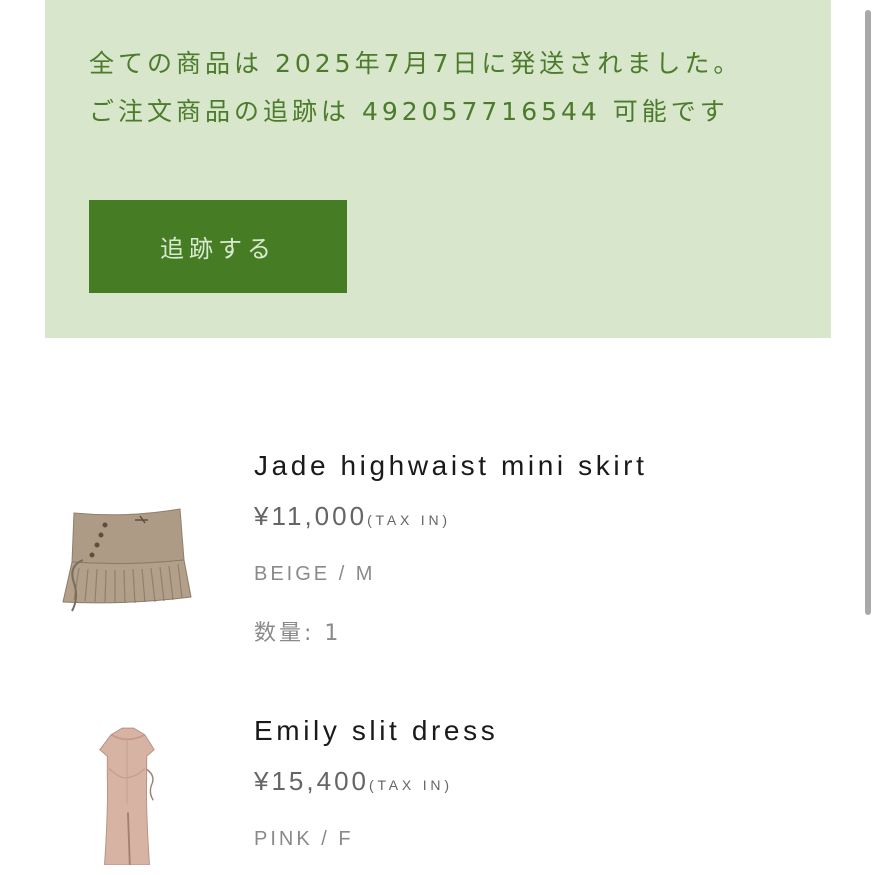 Image resolution: width=875 pixels, height=875 pixels. Describe the element at coordinates (376, 731) in the screenshot. I see `product-name: Emily slit dress` at that location.